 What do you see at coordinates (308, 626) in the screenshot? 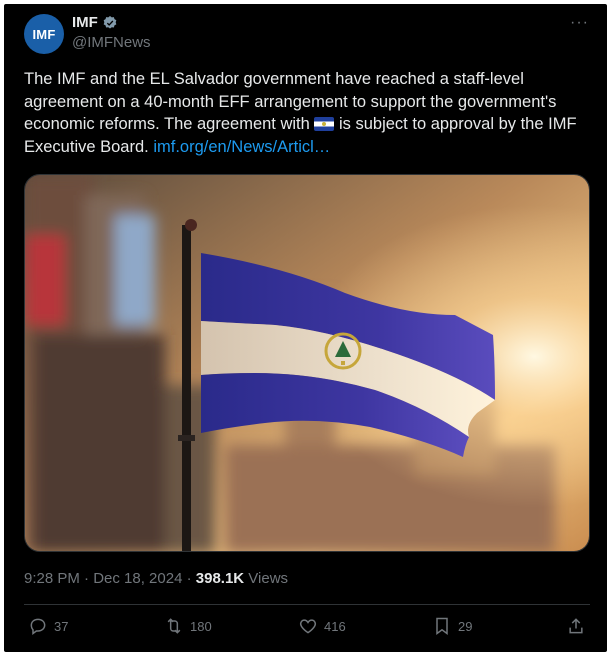
I see `like-icon` at bounding box center [308, 626].